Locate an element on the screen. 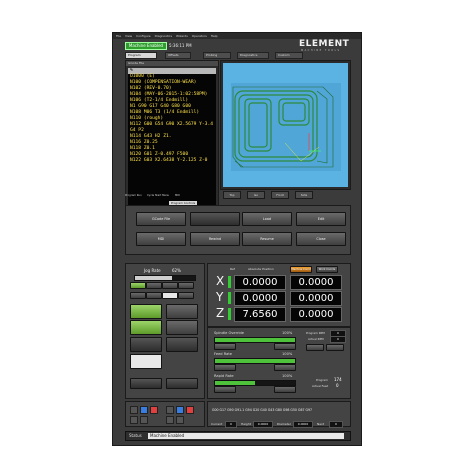 Image resolution: width=474 pixels, height=474 pixels. menu-file: File is located at coordinates (118, 36).